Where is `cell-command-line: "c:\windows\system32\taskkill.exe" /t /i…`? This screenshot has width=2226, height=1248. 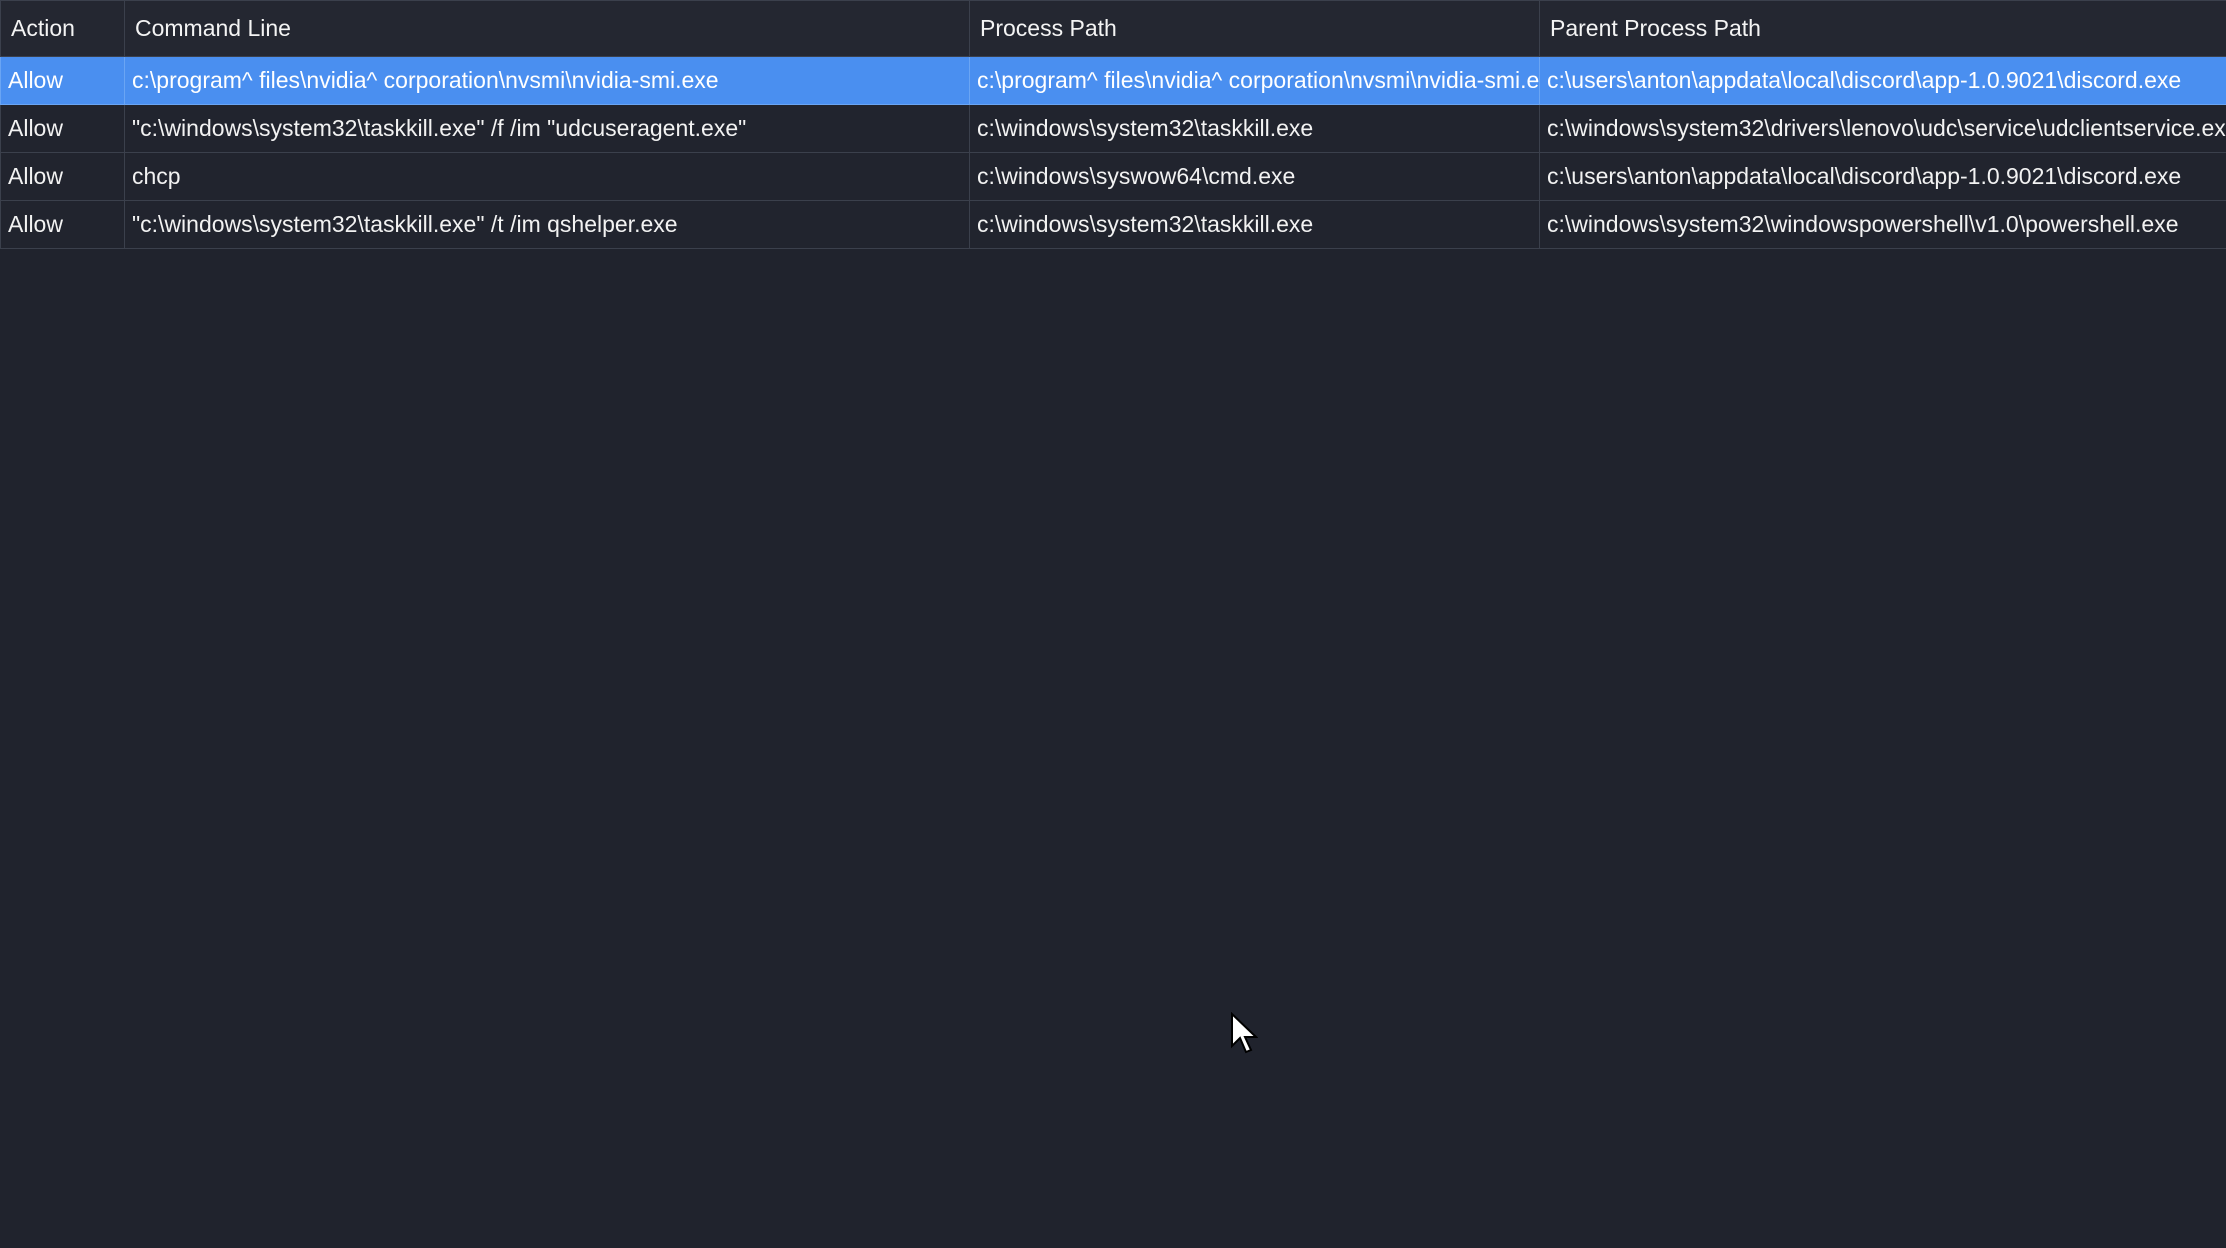 cell-command-line: "c:\windows\system32\taskkill.exe" /t /i… is located at coordinates (547, 224).